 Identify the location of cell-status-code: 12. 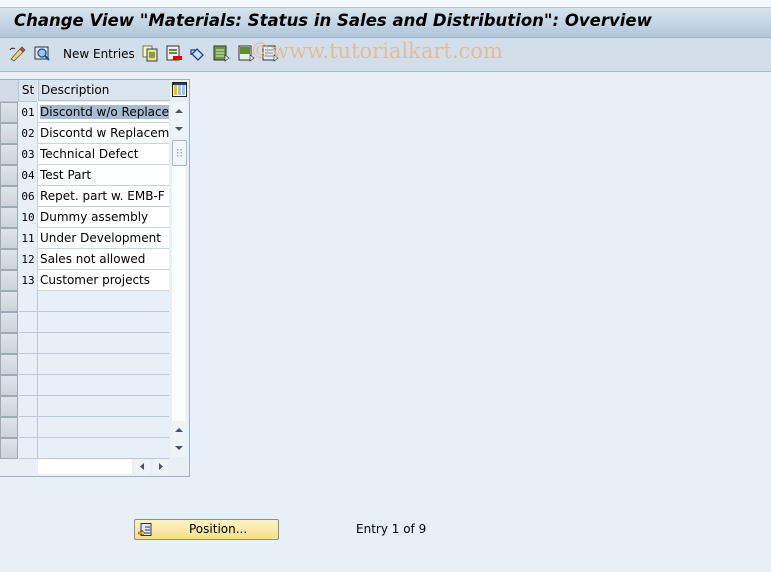
(28, 259).